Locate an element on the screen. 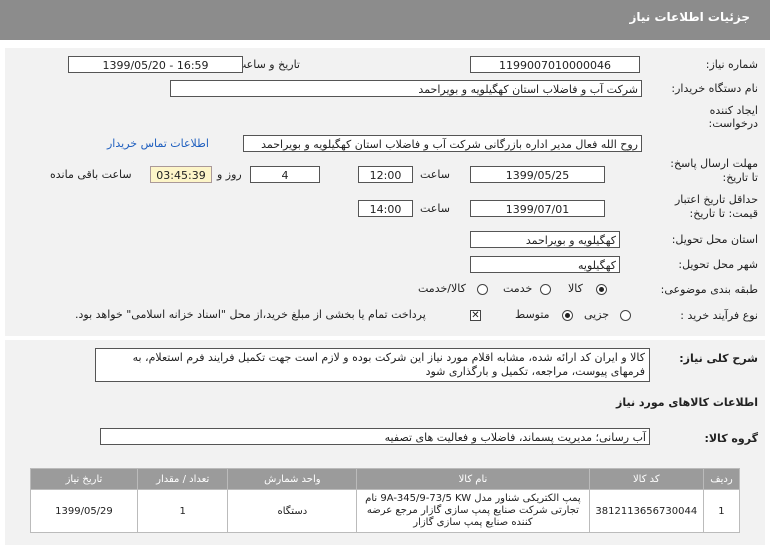  col-qty: تعداد / مقدار is located at coordinates (182, 479).